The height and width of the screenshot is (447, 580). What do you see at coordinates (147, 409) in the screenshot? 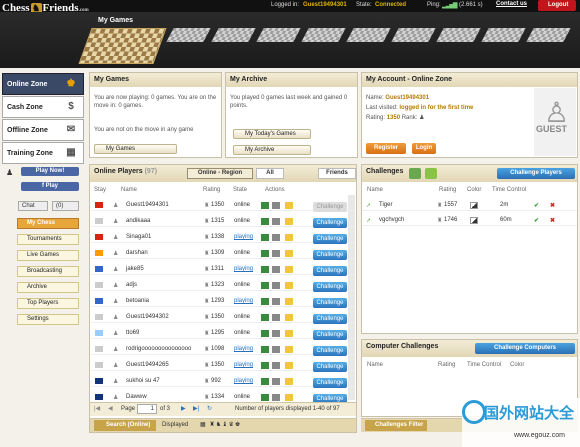
I see `page-input: 1` at bounding box center [147, 409].